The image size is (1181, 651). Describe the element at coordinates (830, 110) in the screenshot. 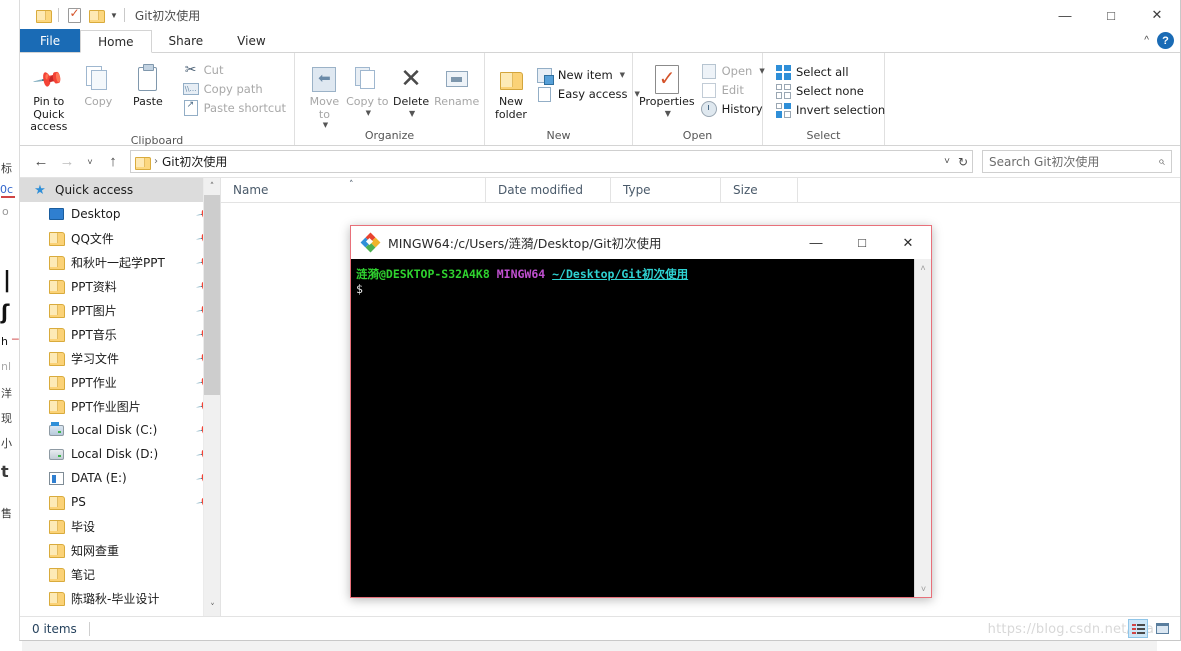

I see `invert-selection-button: Invert selection` at that location.